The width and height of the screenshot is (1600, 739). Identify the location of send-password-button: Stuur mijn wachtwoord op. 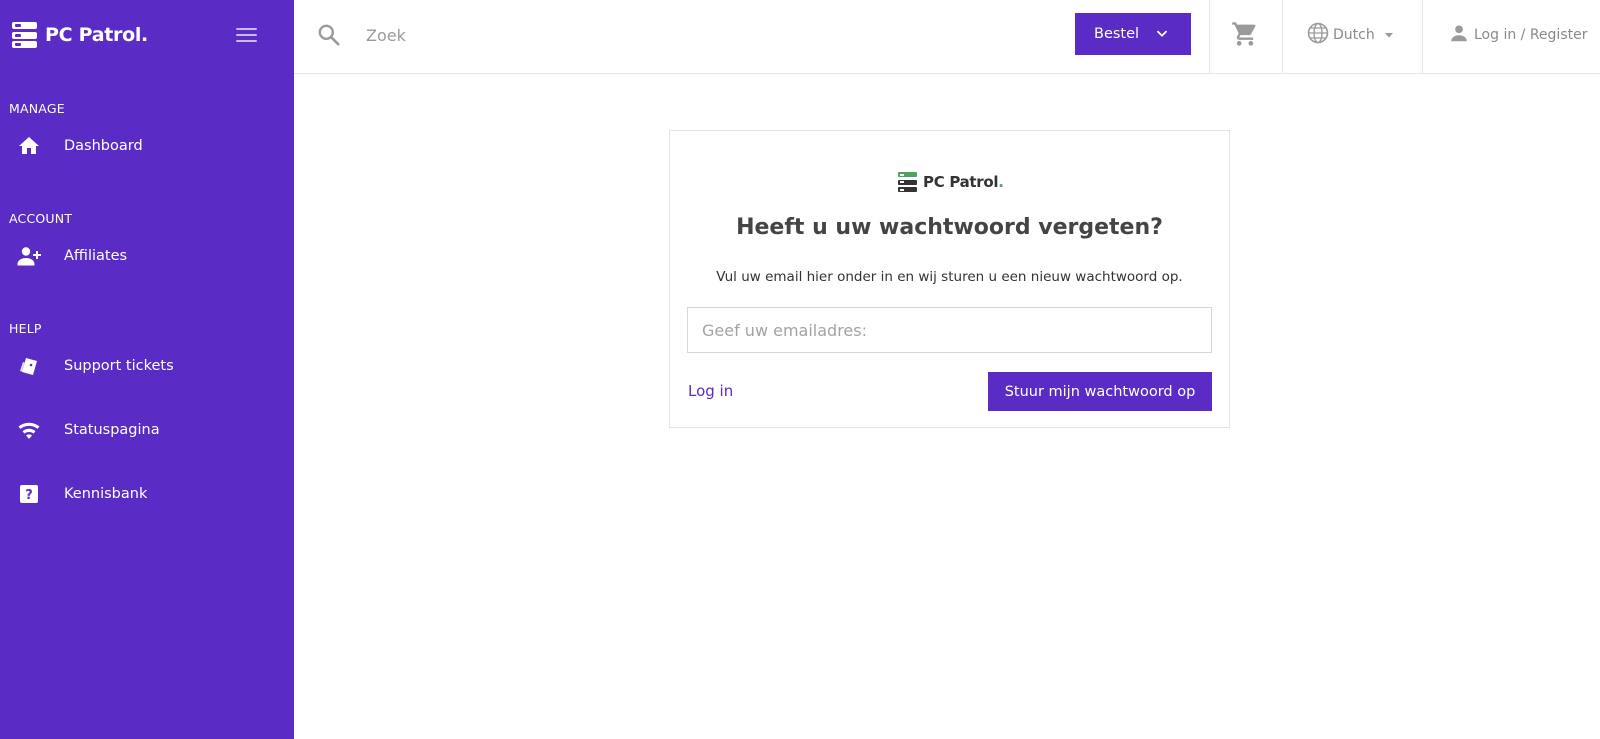
(1100, 391).